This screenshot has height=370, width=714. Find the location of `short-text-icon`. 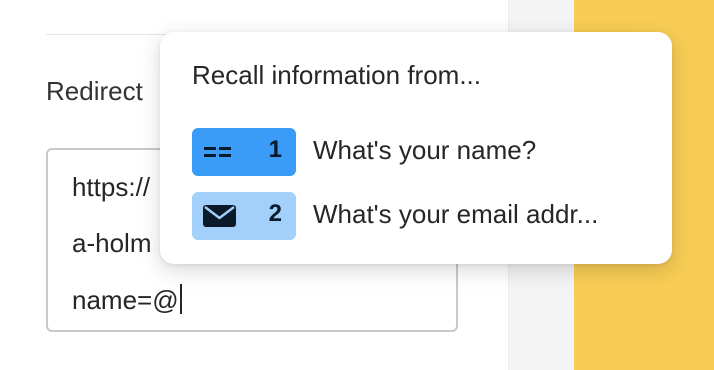

short-text-icon is located at coordinates (217, 152).